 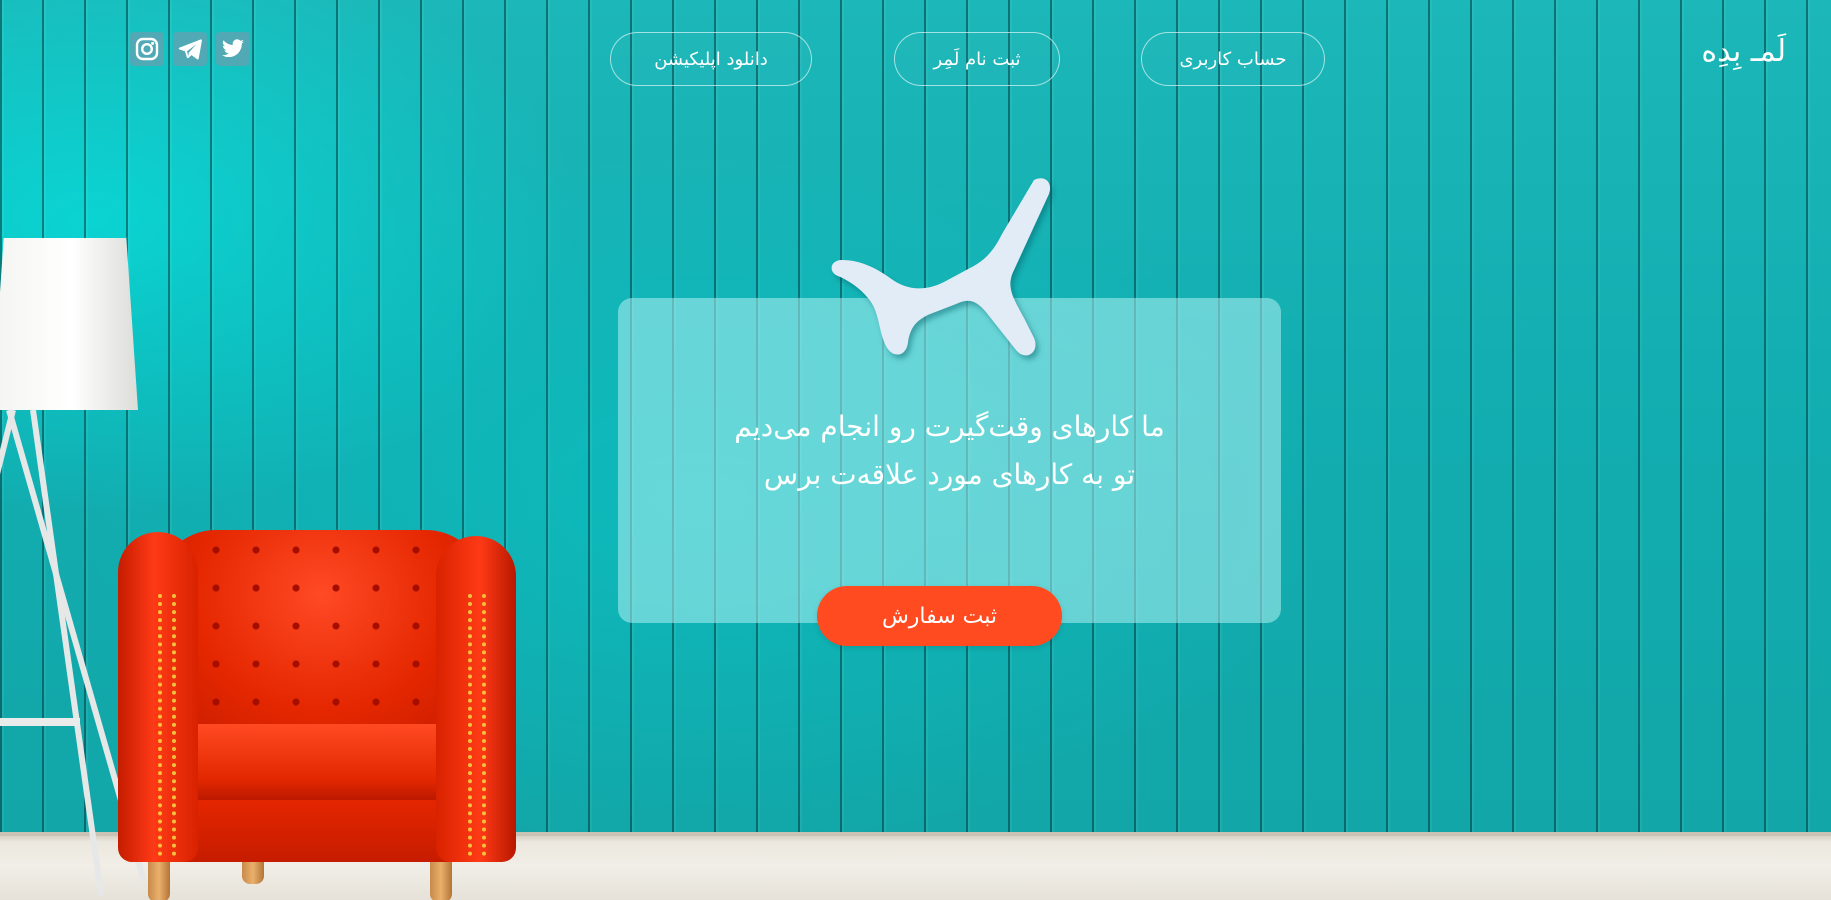 I want to click on lamp-shade, so click(x=69, y=324).